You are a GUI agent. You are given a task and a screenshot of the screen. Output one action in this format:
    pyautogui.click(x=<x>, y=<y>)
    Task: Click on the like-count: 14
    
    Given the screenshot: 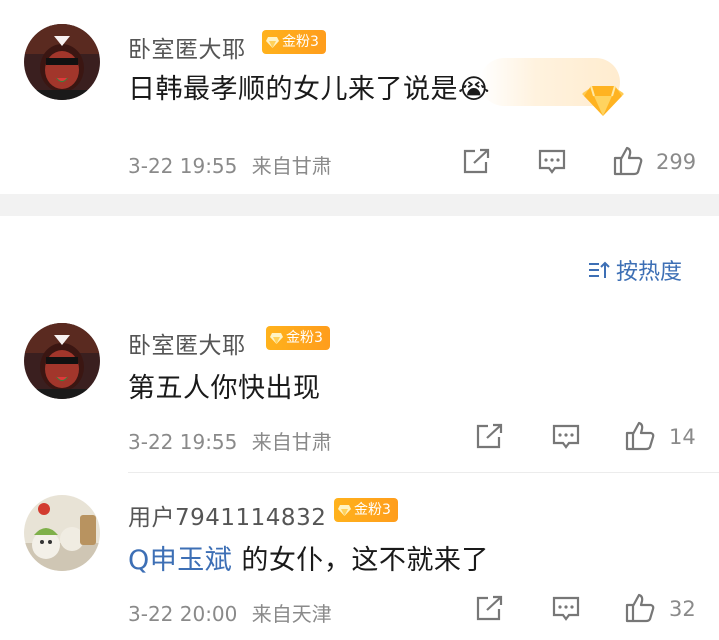 What is the action you would take?
    pyautogui.click(x=682, y=437)
    